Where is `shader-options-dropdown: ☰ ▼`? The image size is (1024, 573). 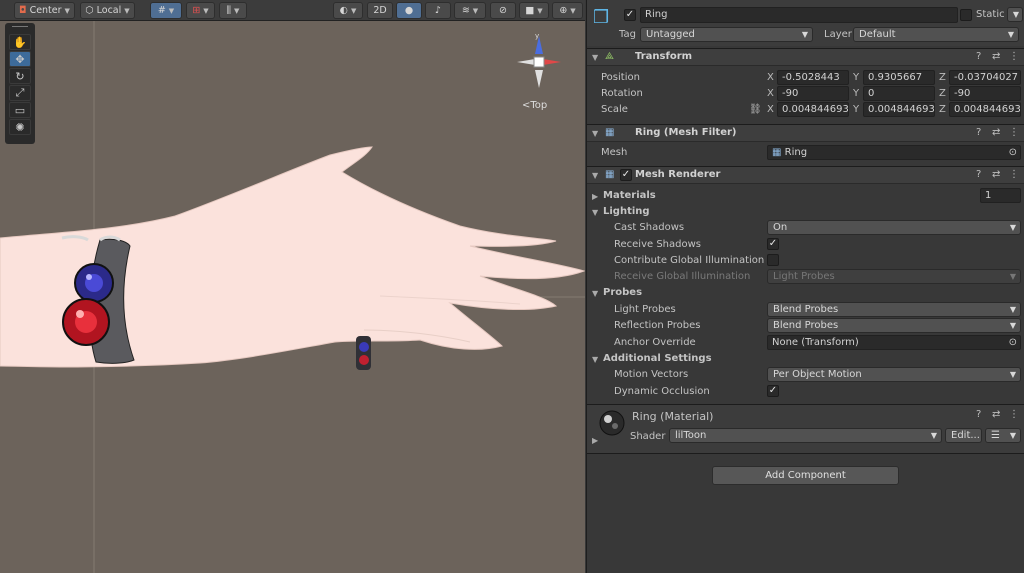 shader-options-dropdown: ☰ ▼ is located at coordinates (1003, 435).